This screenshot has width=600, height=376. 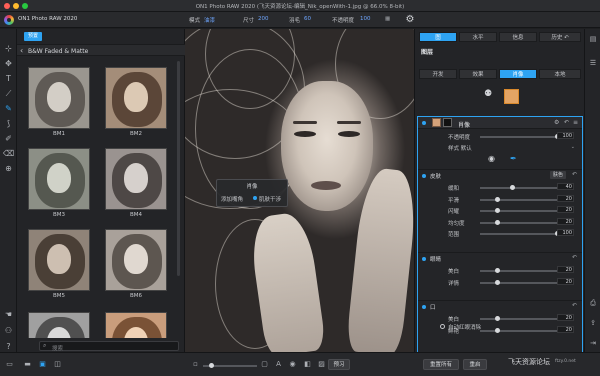 What do you see at coordinates (500, 257) in the screenshot?
I see `eyes-section-header: 眼睛 ↶` at bounding box center [500, 257].